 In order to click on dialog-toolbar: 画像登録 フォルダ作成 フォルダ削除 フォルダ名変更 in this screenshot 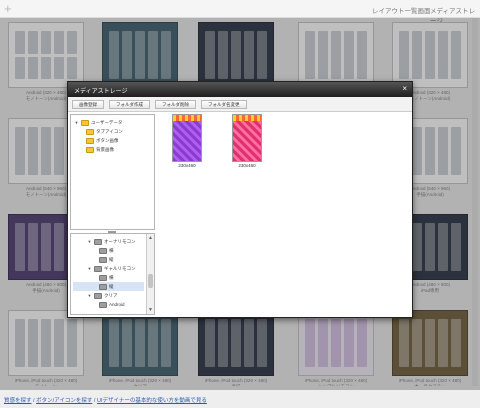, I will do `click(240, 104)`.